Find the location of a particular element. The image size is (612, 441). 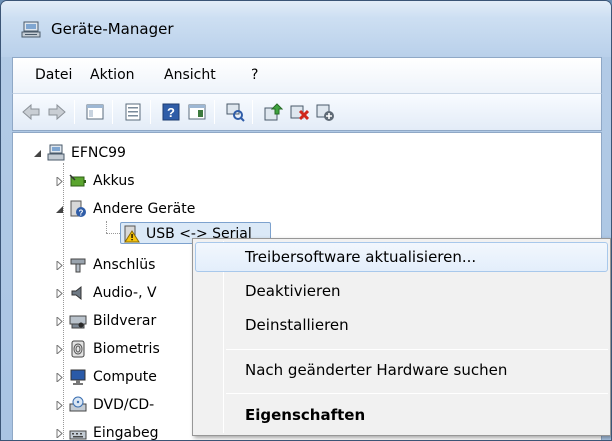

tree-node-label: DVD/CD- is located at coordinates (124, 405).